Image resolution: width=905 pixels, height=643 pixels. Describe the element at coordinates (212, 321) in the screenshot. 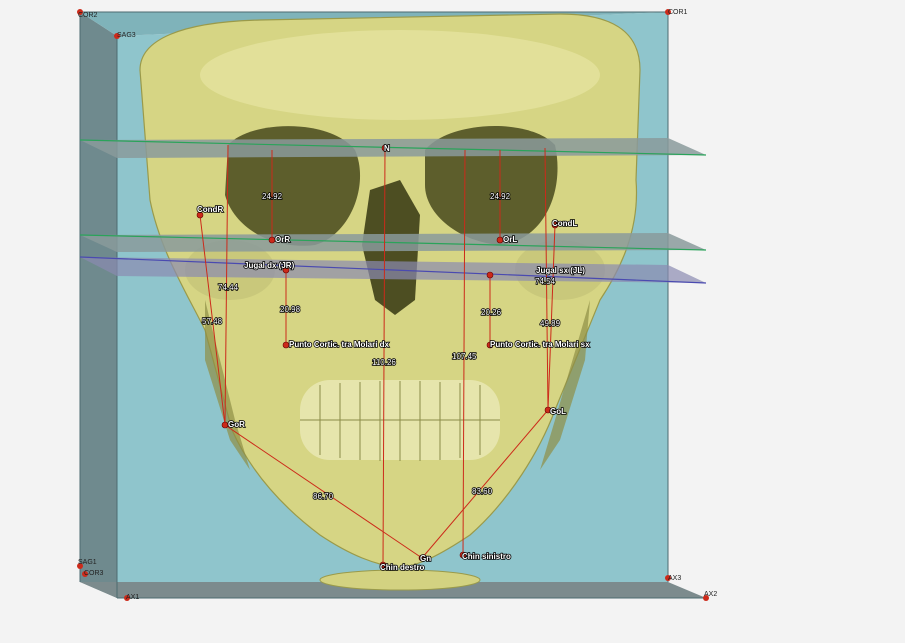

I see `value-go-r-height: 57.48` at that location.